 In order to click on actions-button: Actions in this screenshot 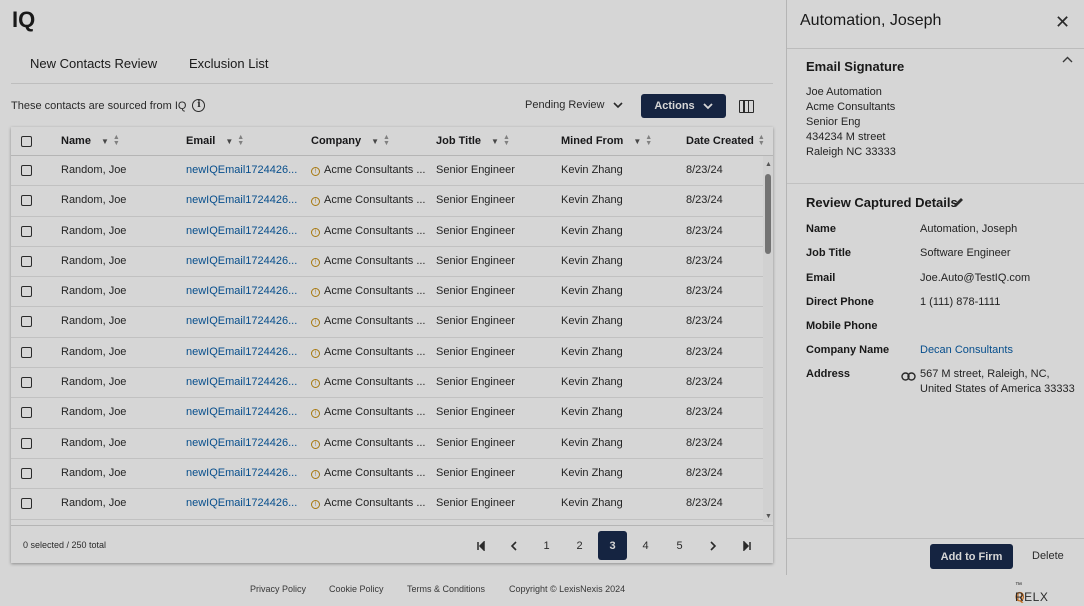, I will do `click(683, 106)`.